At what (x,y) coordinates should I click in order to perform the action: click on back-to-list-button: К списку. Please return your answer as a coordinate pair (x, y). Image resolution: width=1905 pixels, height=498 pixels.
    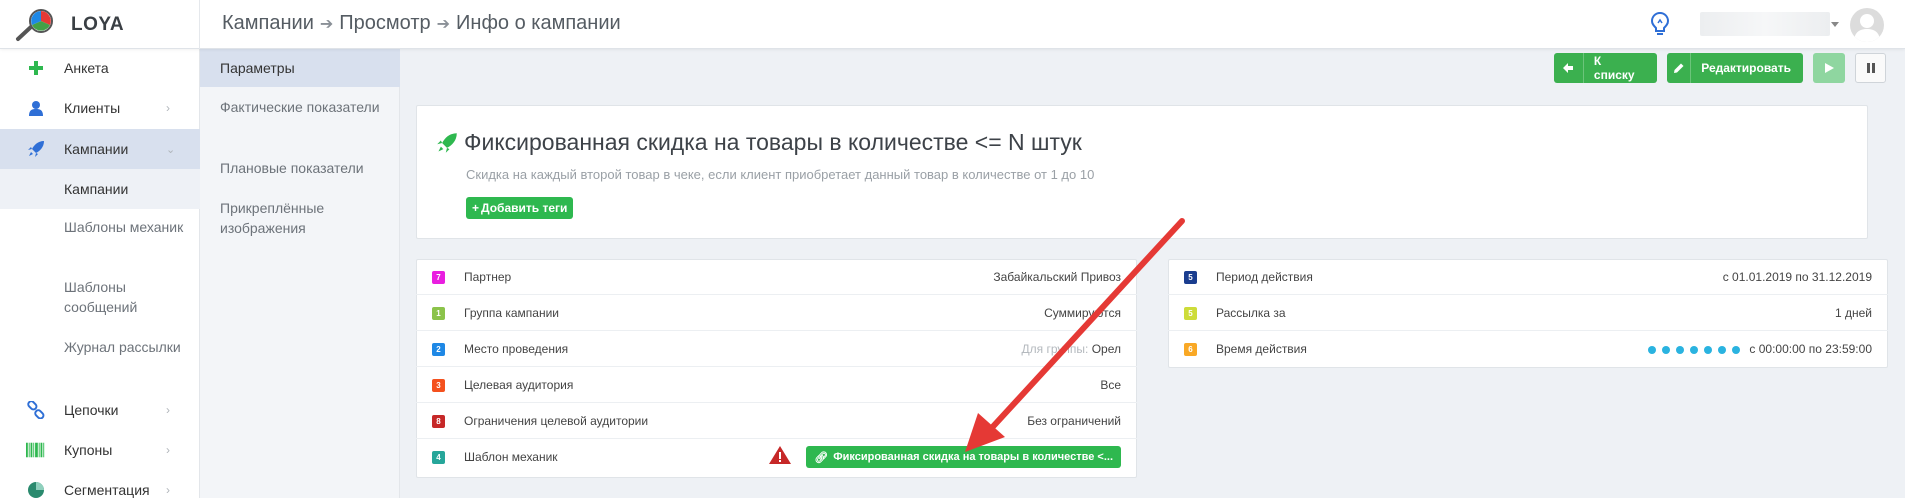
    Looking at the image, I should click on (1605, 68).